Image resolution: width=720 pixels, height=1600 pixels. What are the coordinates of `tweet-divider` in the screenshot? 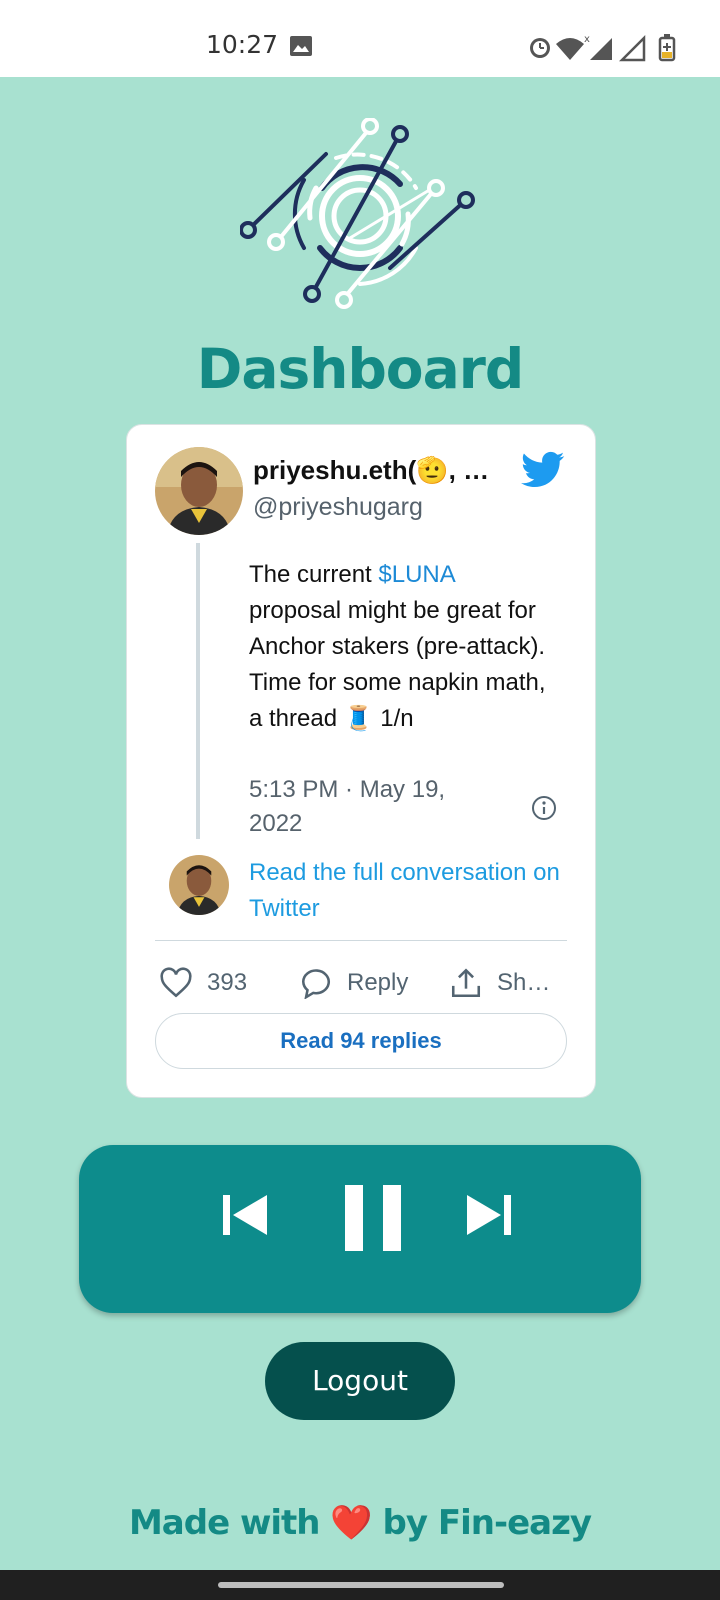 It's located at (361, 940).